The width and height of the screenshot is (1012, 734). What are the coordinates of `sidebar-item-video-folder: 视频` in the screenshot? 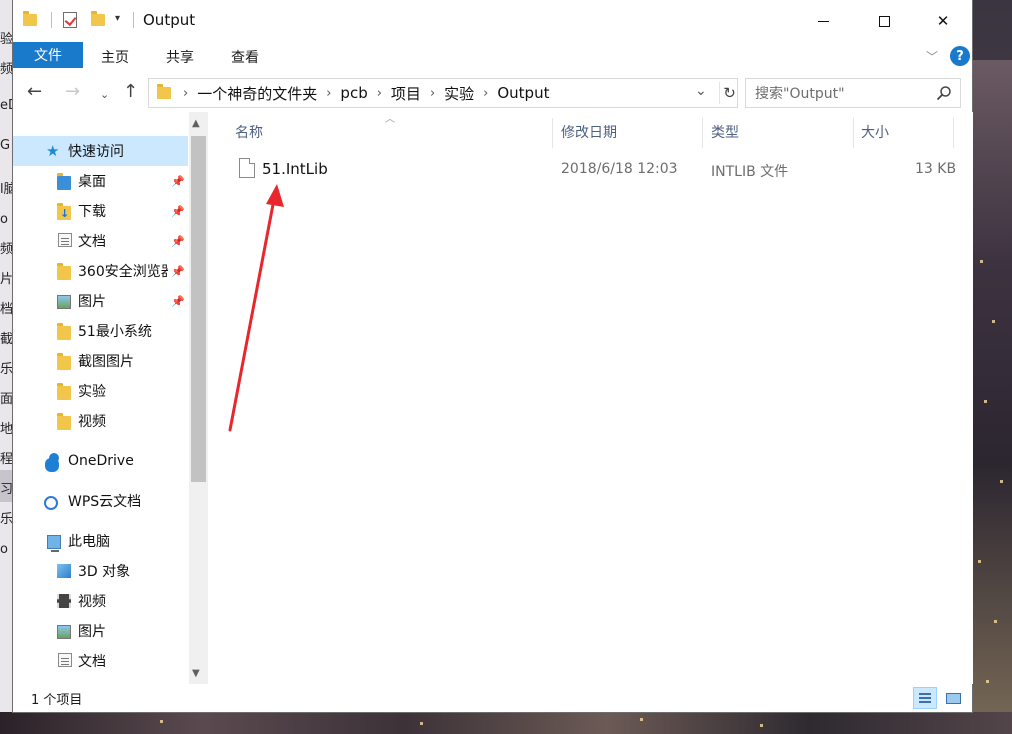 It's located at (100, 421).